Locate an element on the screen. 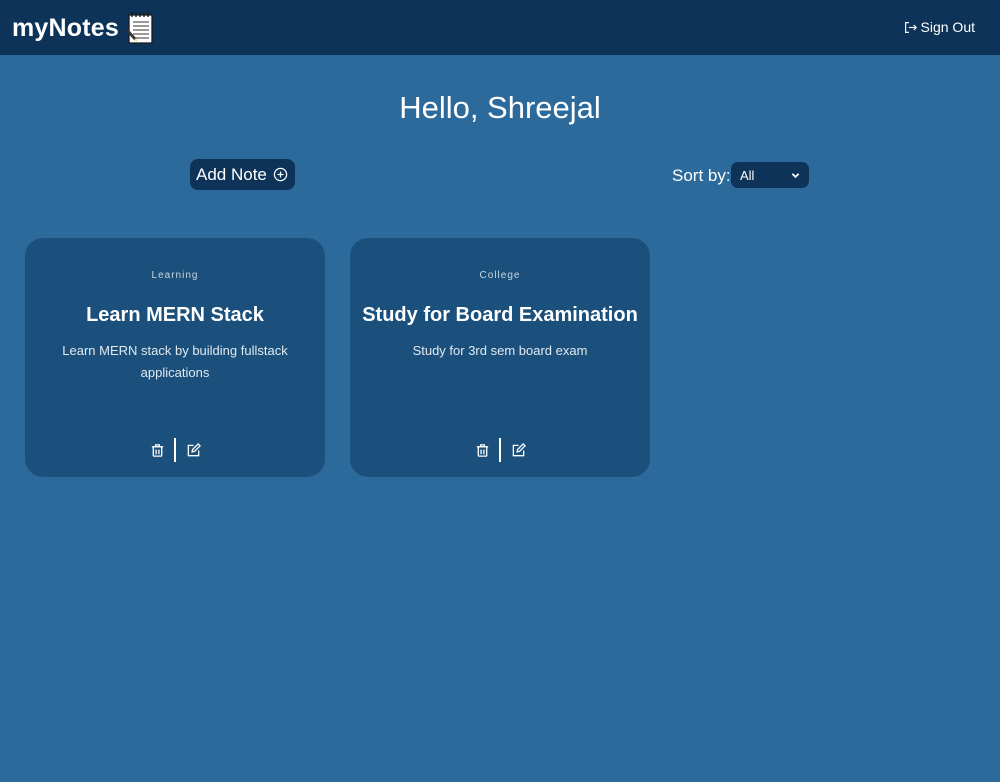 This screenshot has width=1000, height=782. note-title: Study for Board Examination is located at coordinates (500, 315).